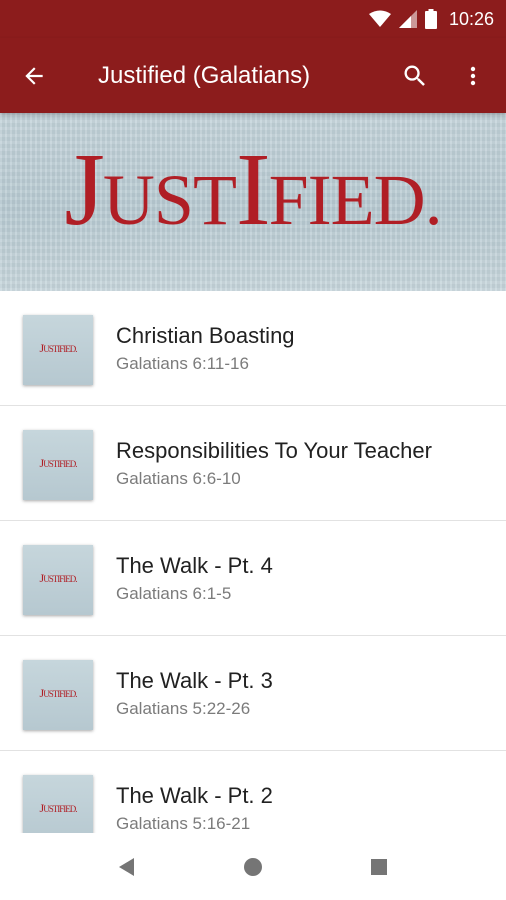  What do you see at coordinates (174, 593) in the screenshot?
I see `list-item-subtitle: Galatians 6:1-5` at bounding box center [174, 593].